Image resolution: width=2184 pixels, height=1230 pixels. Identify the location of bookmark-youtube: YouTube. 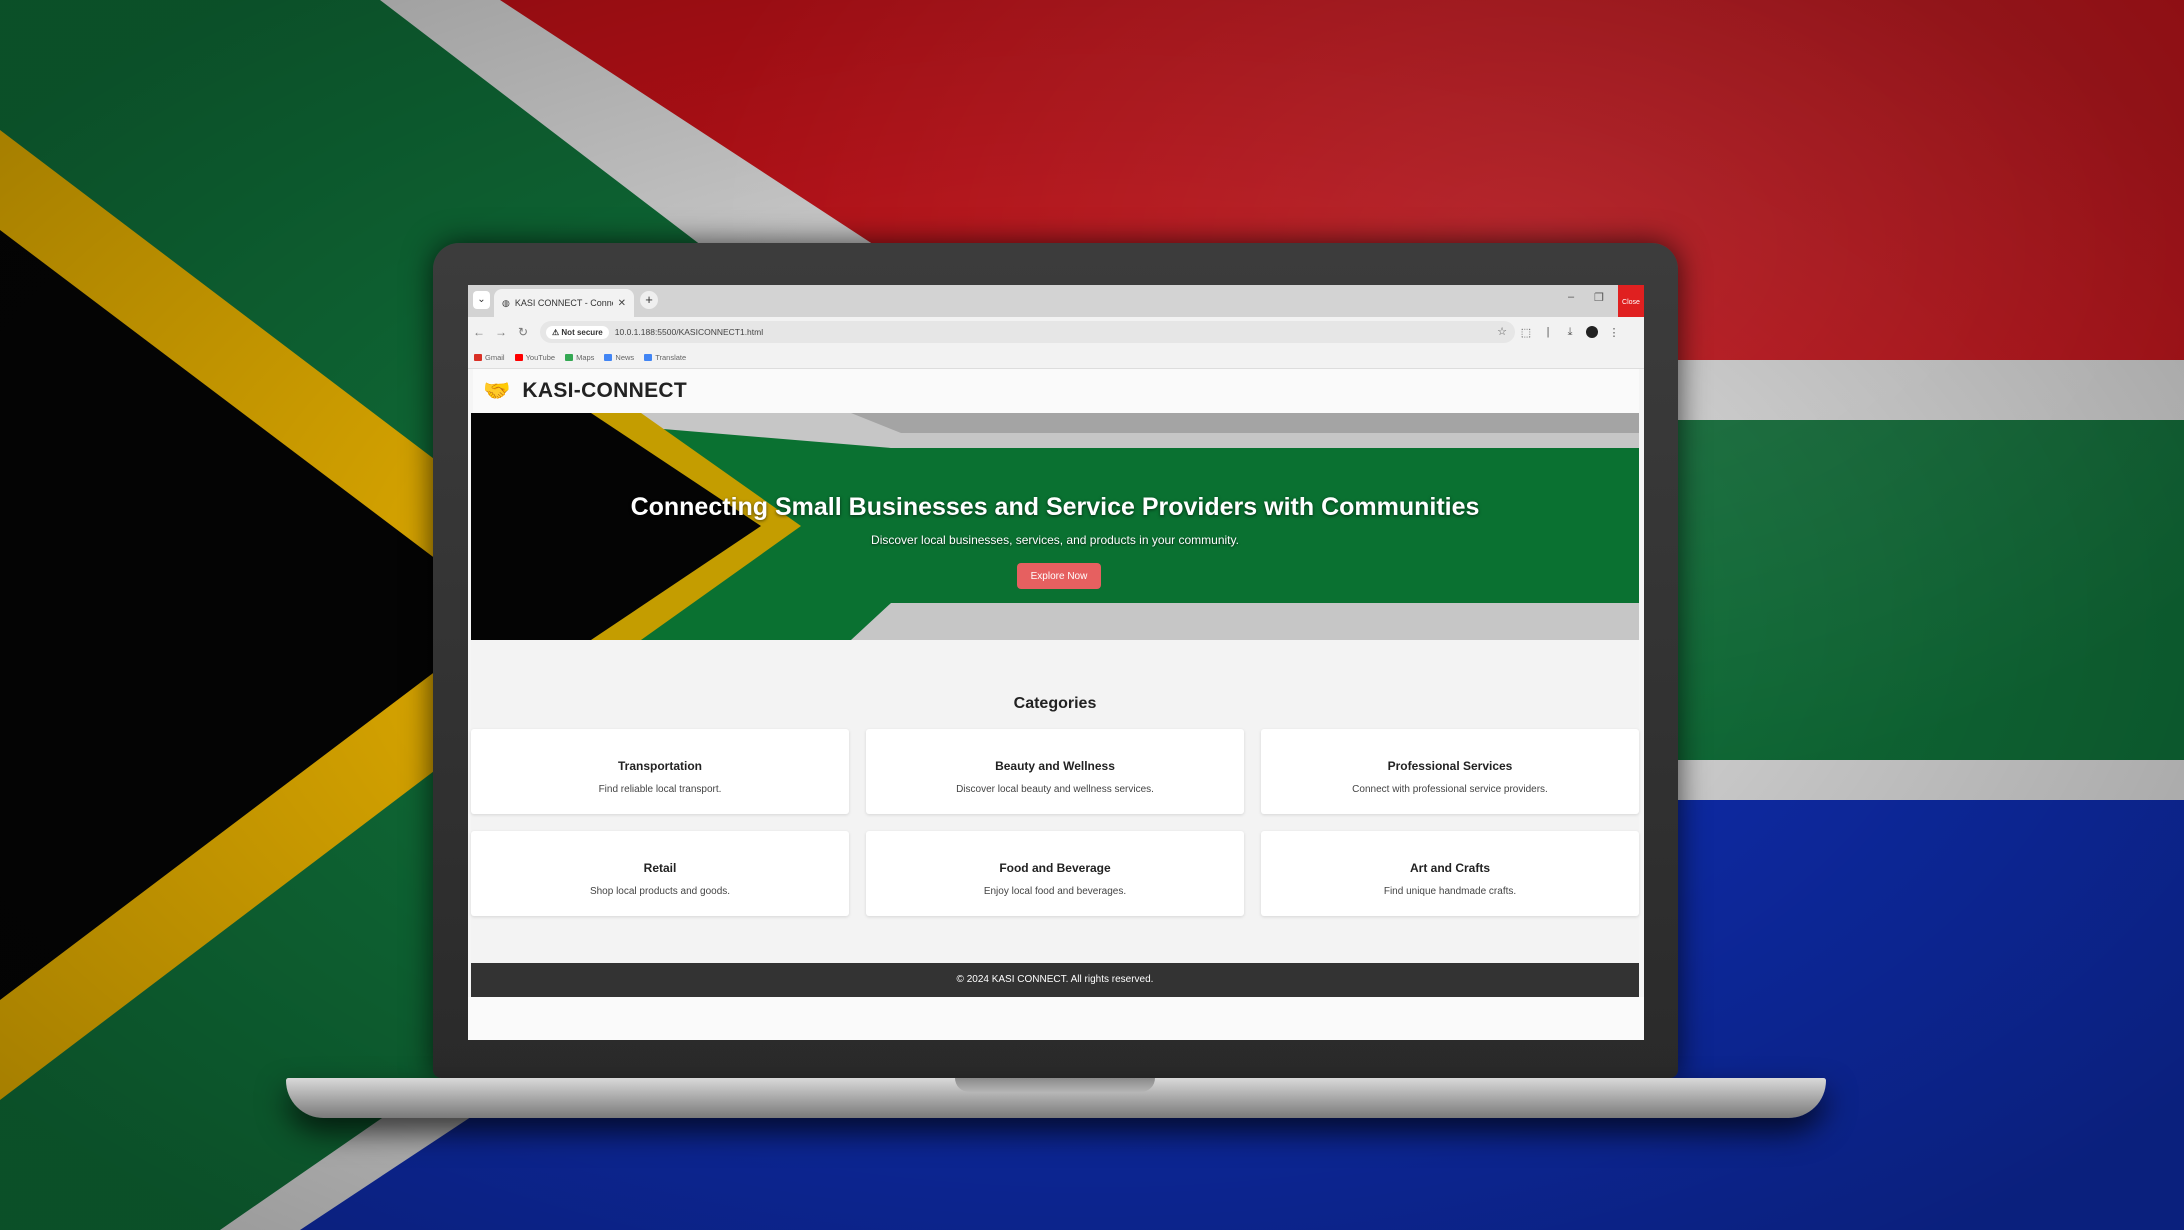
(535, 357).